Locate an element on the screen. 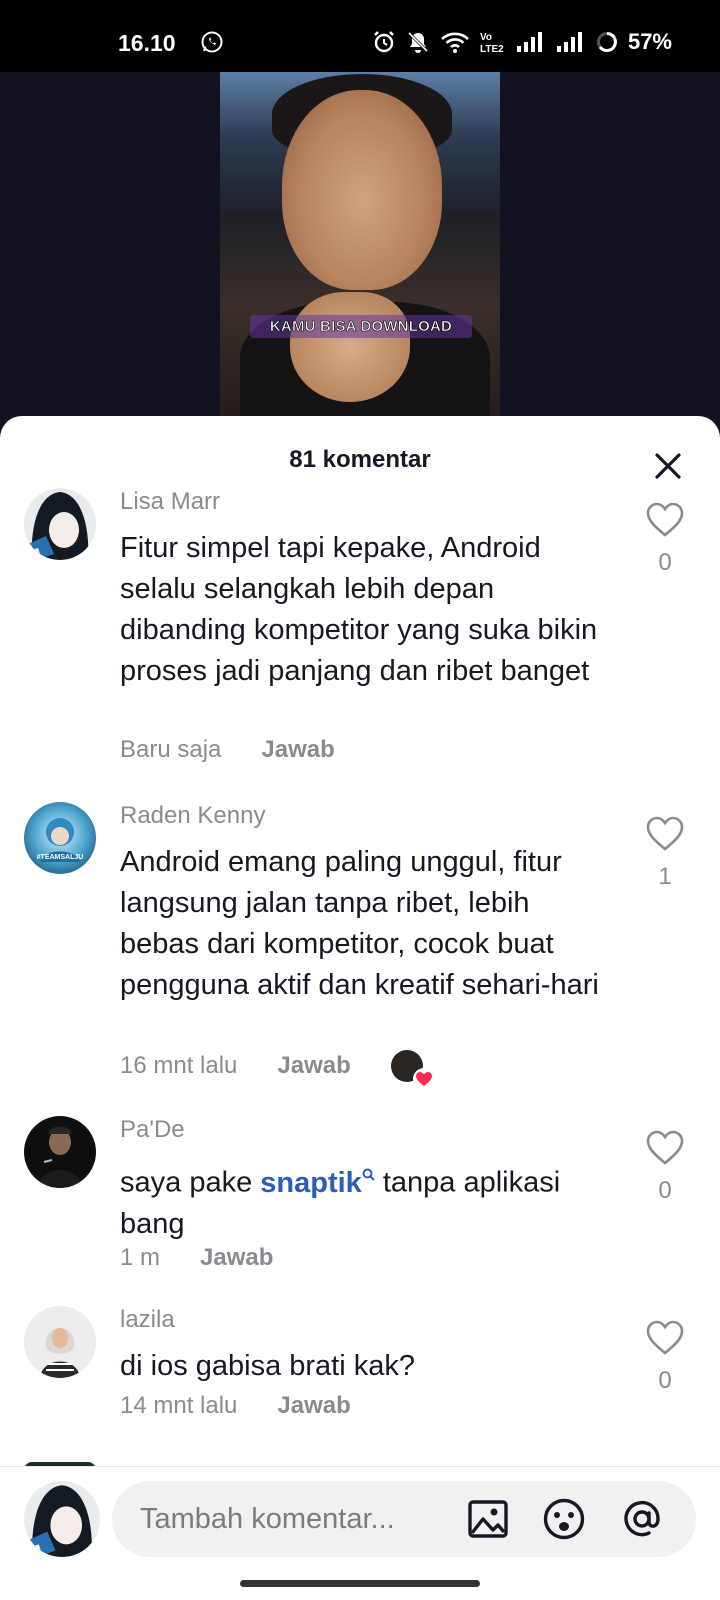 The image size is (720, 1600). status-bar: 16.10 Vo LTE2 57% is located at coordinates (360, 36).